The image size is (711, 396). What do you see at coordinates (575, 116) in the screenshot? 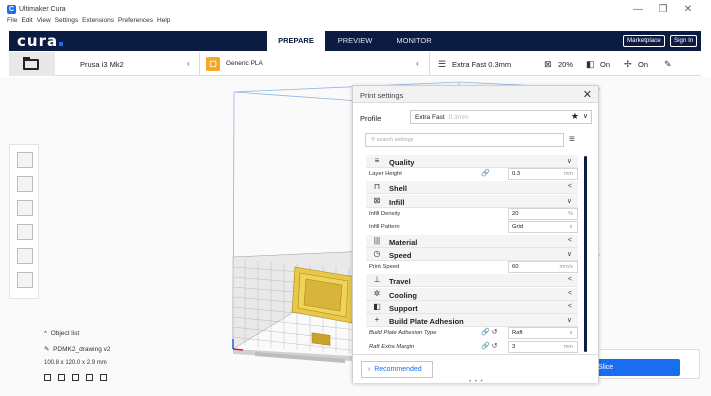
I see `star-icon: ★` at bounding box center [575, 116].